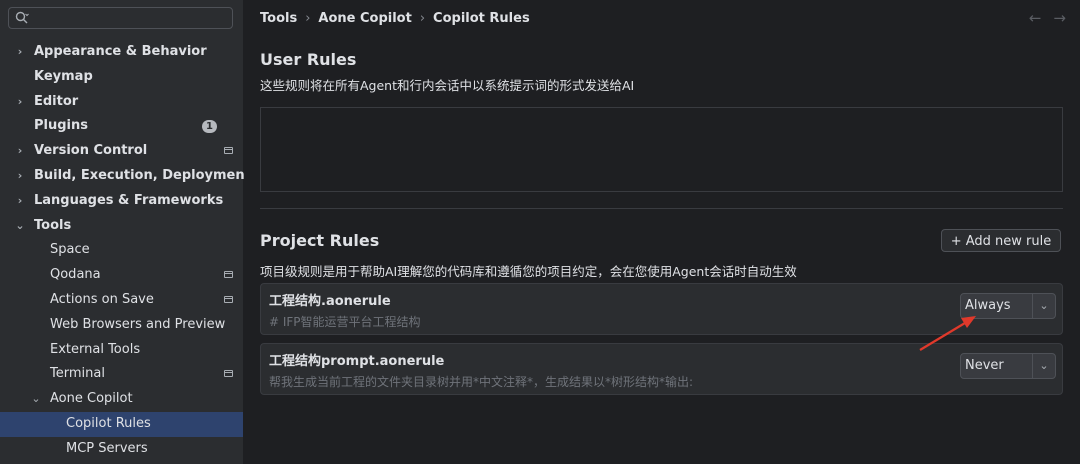  Describe the element at coordinates (138, 324) in the screenshot. I see `sidebar-item-label: Web Browsers and Preview` at that location.